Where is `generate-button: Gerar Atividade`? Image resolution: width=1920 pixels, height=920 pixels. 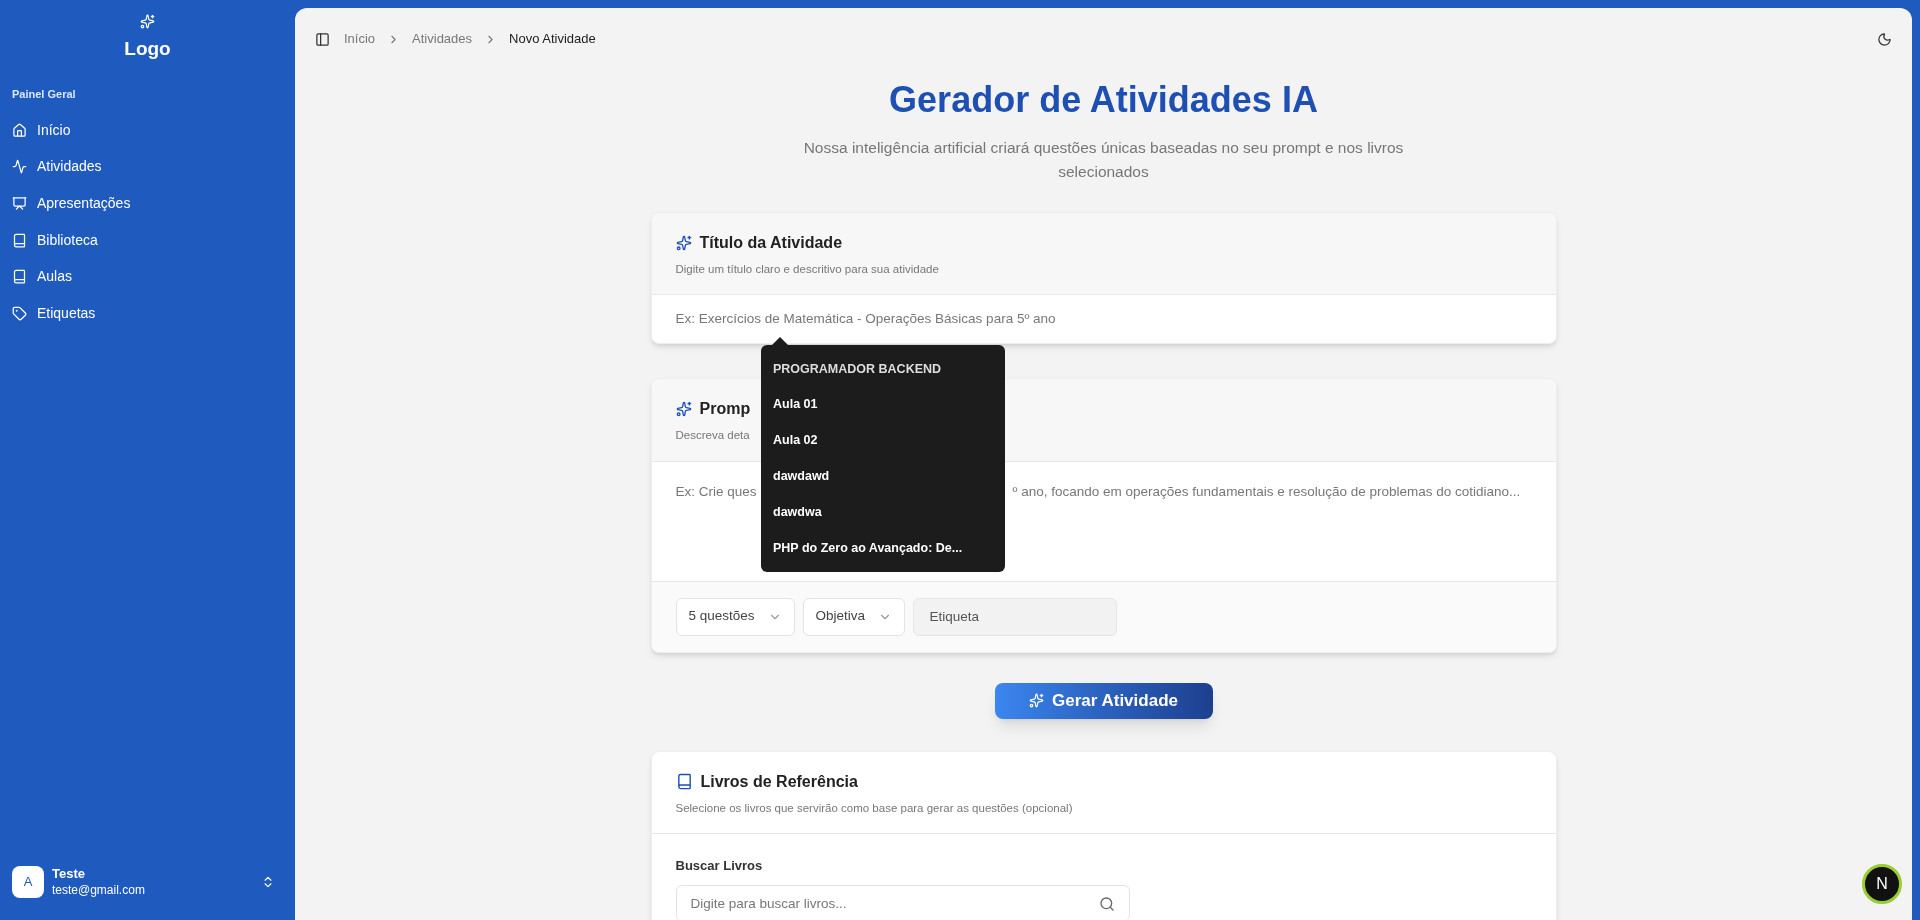 generate-button: Gerar Atividade is located at coordinates (1103, 700).